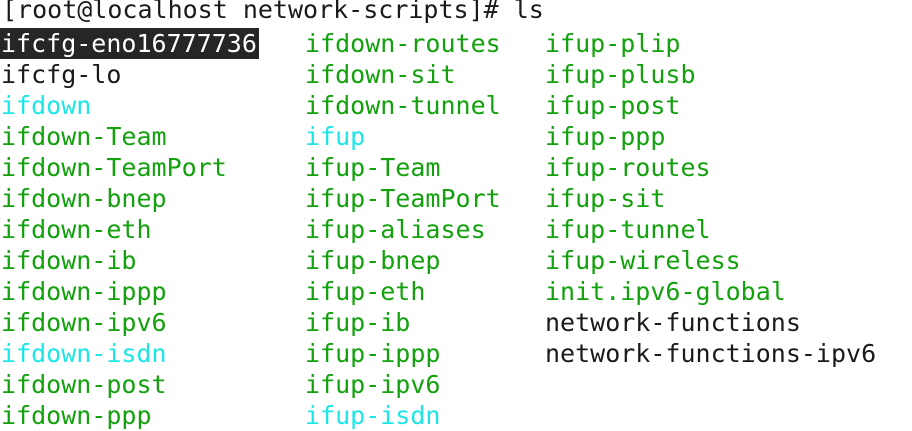 Image resolution: width=912 pixels, height=431 pixels. What do you see at coordinates (424, 384) in the screenshot?
I see `file-entry: ifup-ipv6` at bounding box center [424, 384].